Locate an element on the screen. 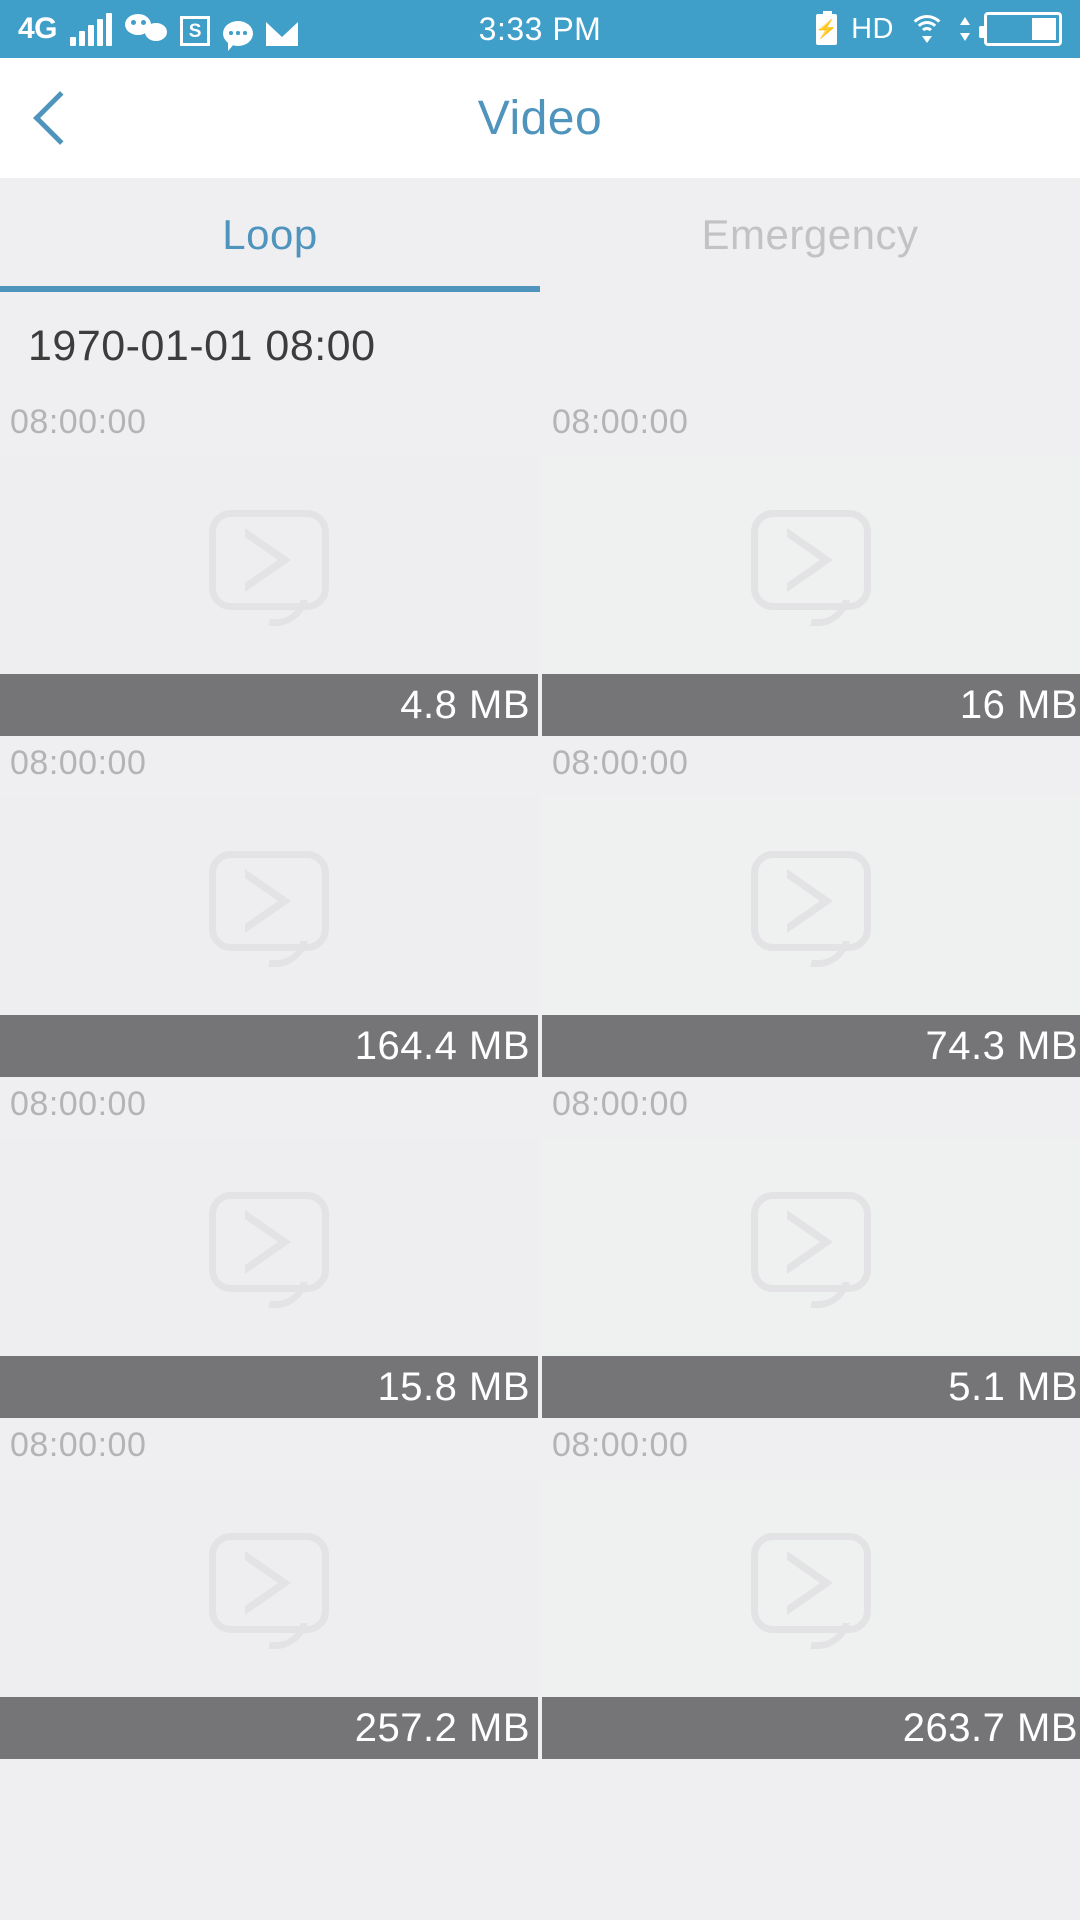 This screenshot has height=1920, width=1080. video-file-size: 74.3 MB is located at coordinates (811, 1046).